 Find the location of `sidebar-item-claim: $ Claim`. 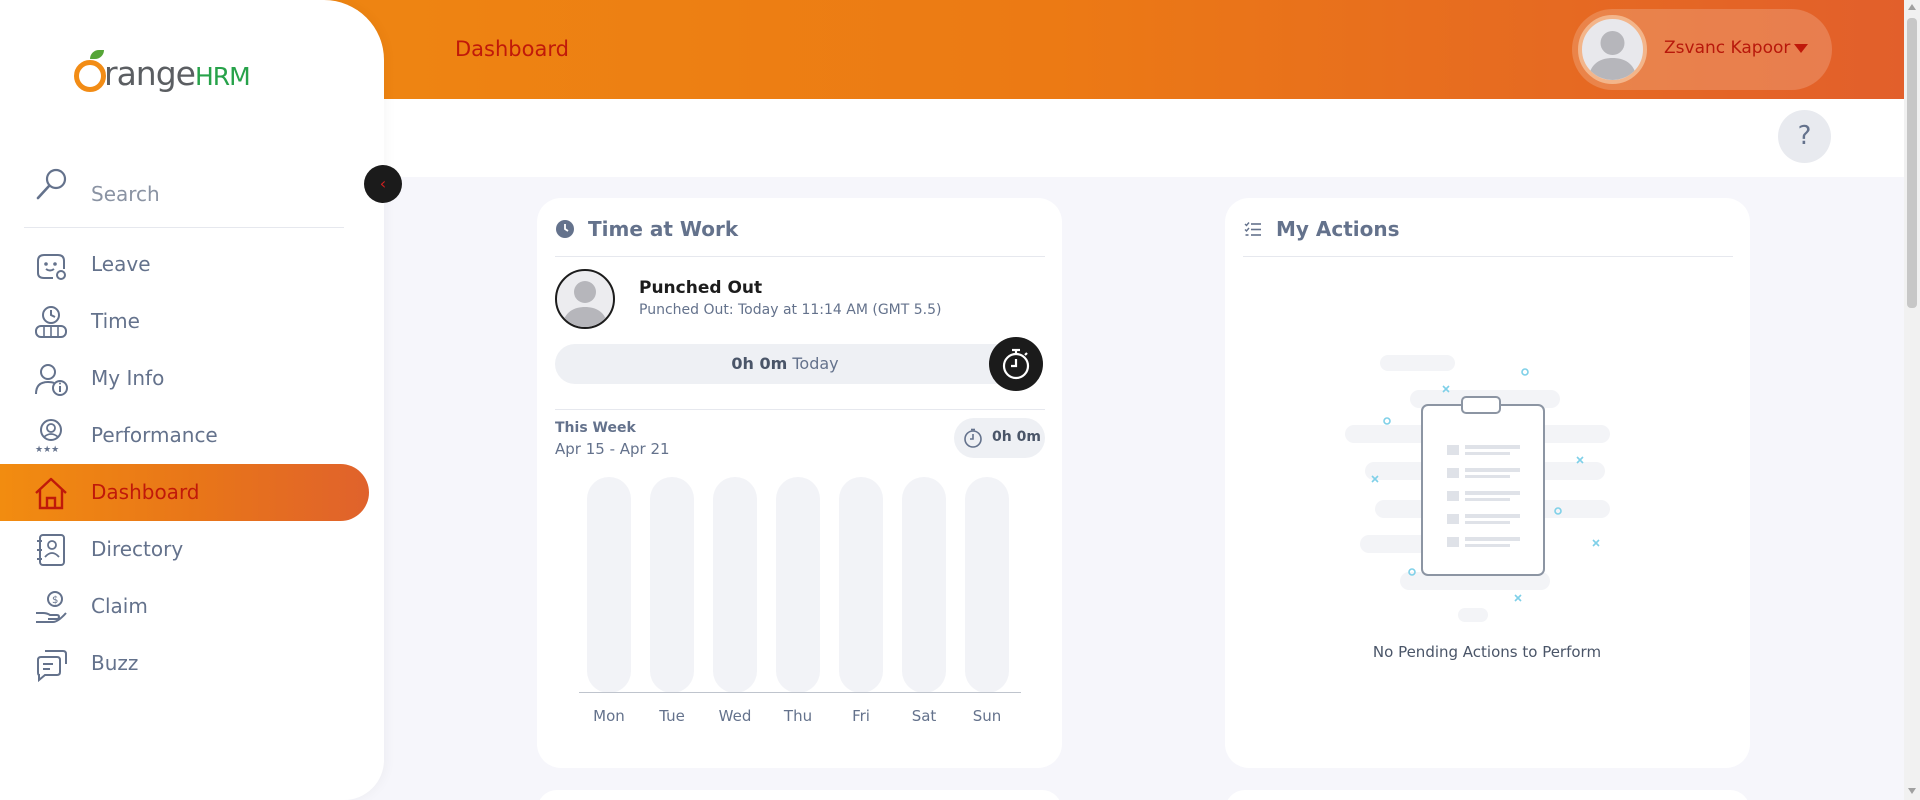

sidebar-item-claim: $ Claim is located at coordinates (184, 606).